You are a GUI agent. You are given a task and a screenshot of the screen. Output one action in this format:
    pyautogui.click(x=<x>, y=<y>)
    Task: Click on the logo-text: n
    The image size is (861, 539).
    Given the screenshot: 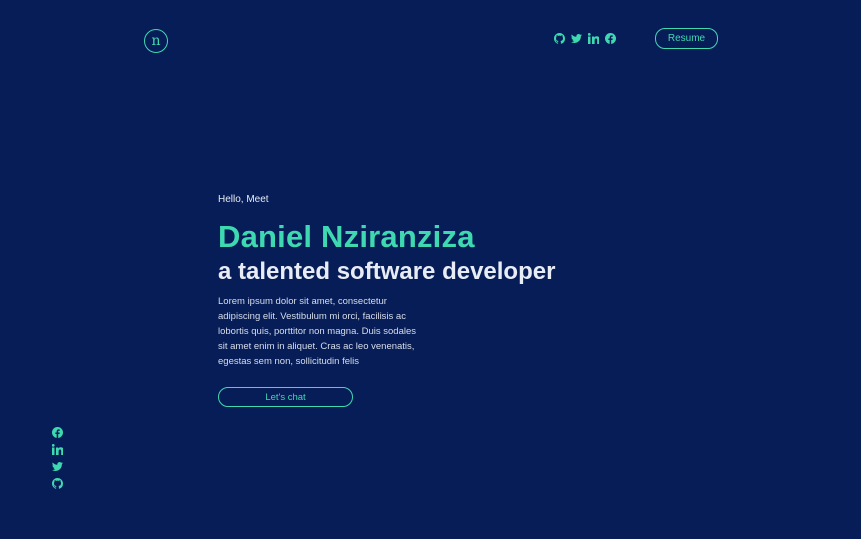 What is the action you would take?
    pyautogui.click(x=156, y=41)
    